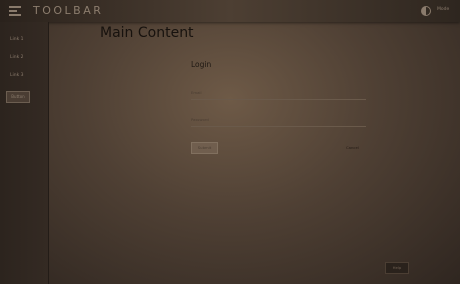 This screenshot has width=460, height=284. Describe the element at coordinates (17, 75) in the screenshot. I see `sidebar-item-link-3: Link 3` at that location.